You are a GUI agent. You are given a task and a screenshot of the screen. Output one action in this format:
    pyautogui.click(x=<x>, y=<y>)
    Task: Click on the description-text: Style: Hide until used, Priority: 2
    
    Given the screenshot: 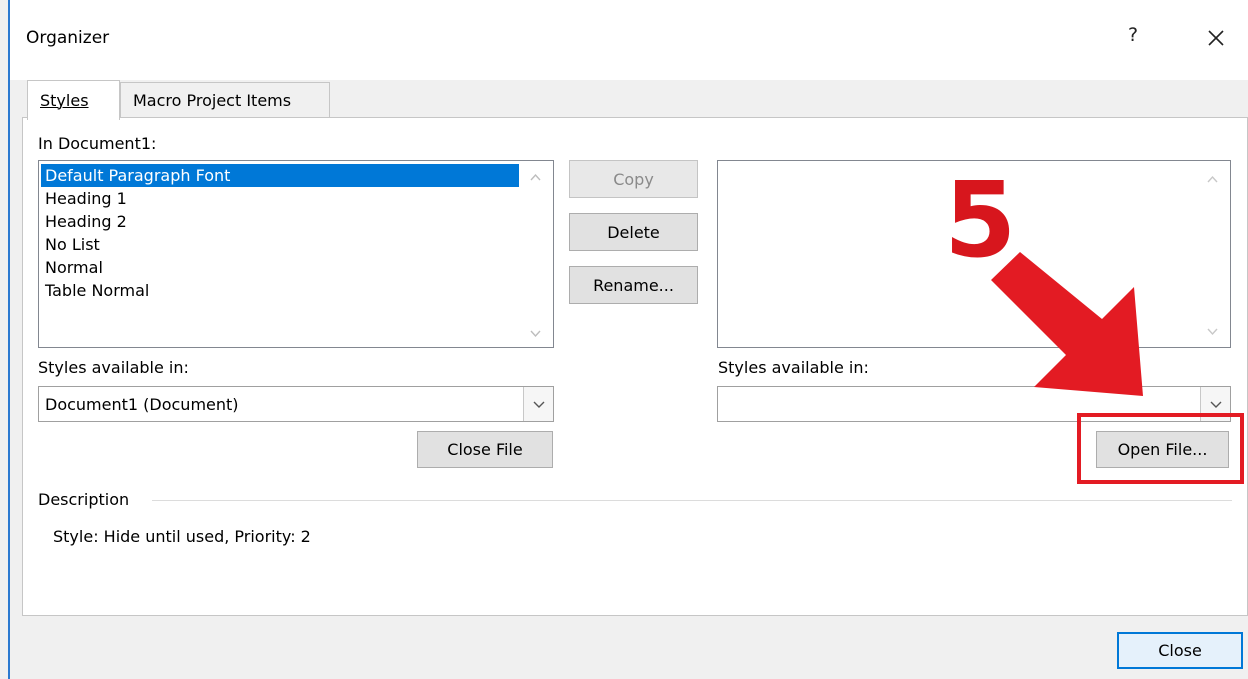 What is the action you would take?
    pyautogui.click(x=182, y=536)
    